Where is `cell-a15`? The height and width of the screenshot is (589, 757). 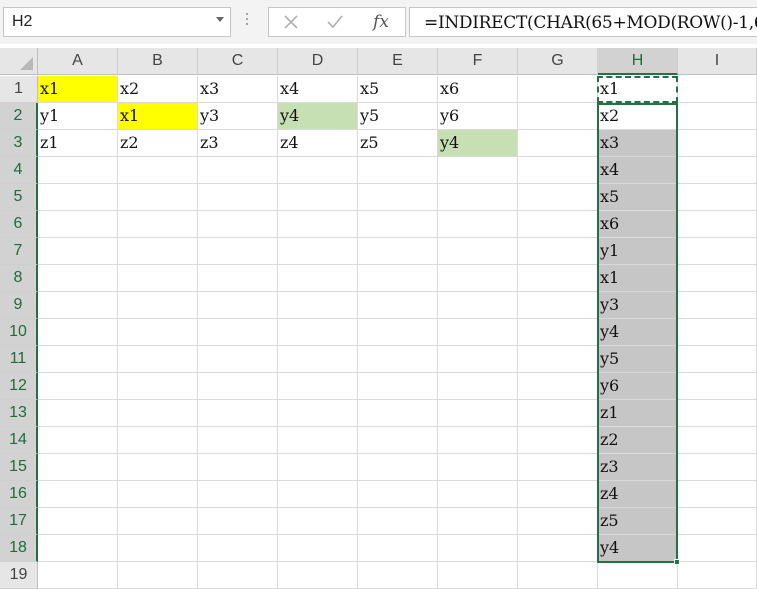
cell-a15 is located at coordinates (78, 467).